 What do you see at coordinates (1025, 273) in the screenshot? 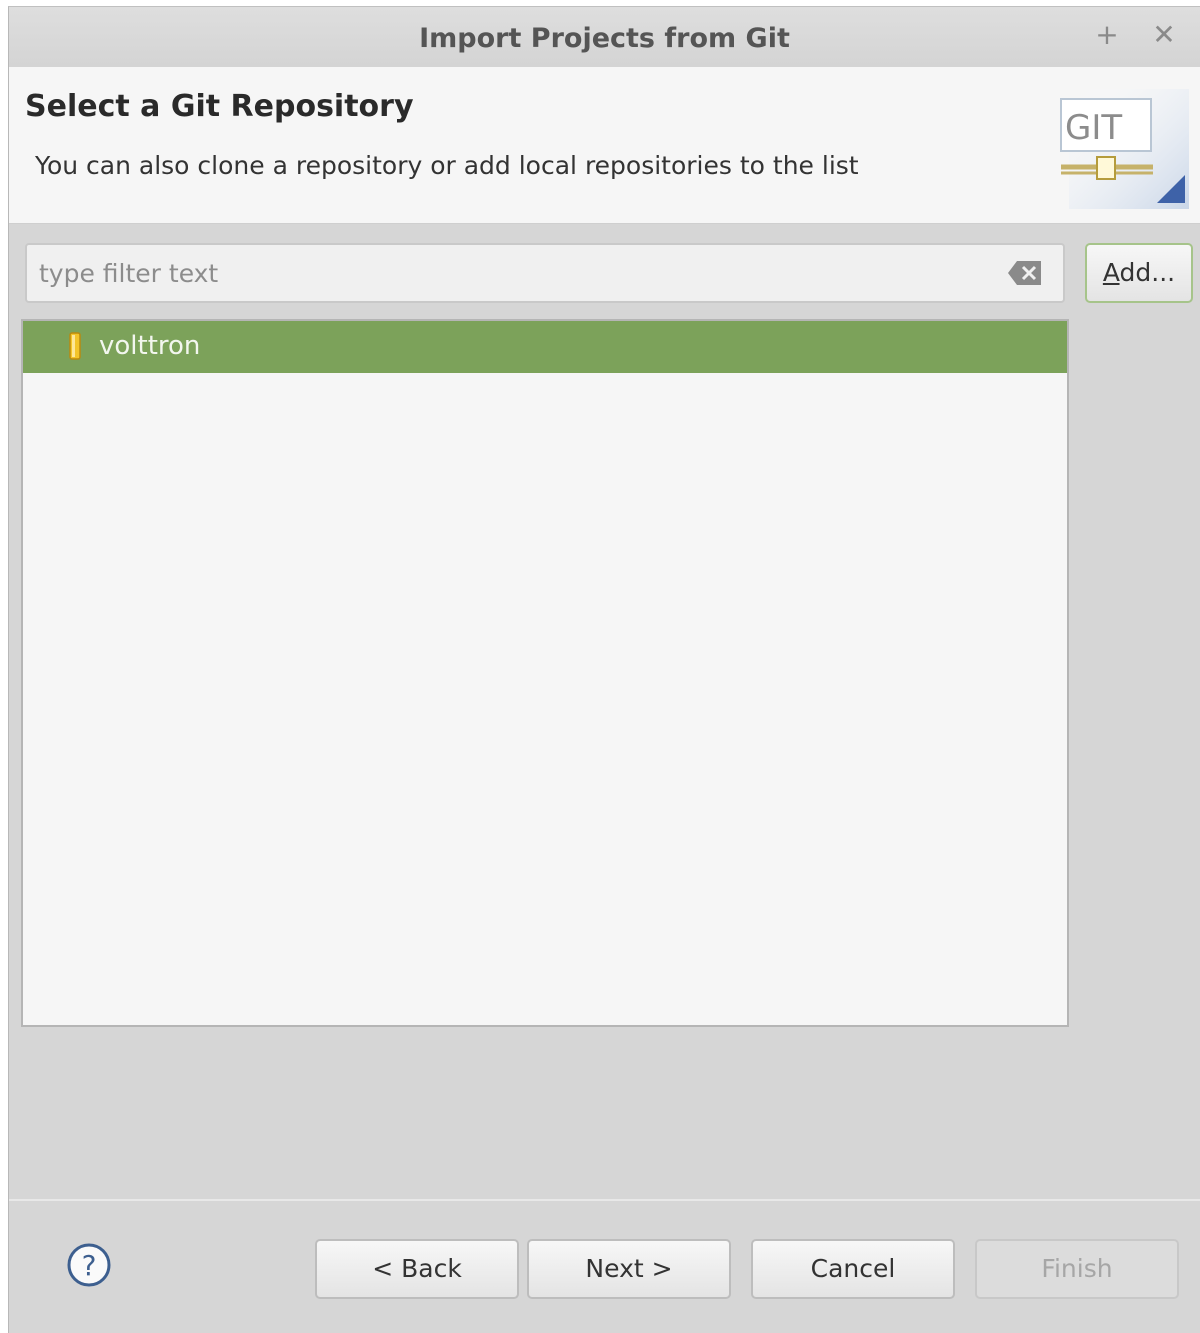
I see `clear-filter-icon` at bounding box center [1025, 273].